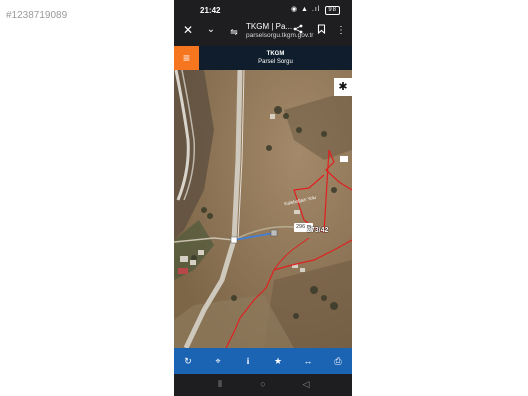 The image size is (528, 396). What do you see at coordinates (263, 58) in the screenshot?
I see `app-header: ≡ TKGM Parsel Sorgu` at bounding box center [263, 58].